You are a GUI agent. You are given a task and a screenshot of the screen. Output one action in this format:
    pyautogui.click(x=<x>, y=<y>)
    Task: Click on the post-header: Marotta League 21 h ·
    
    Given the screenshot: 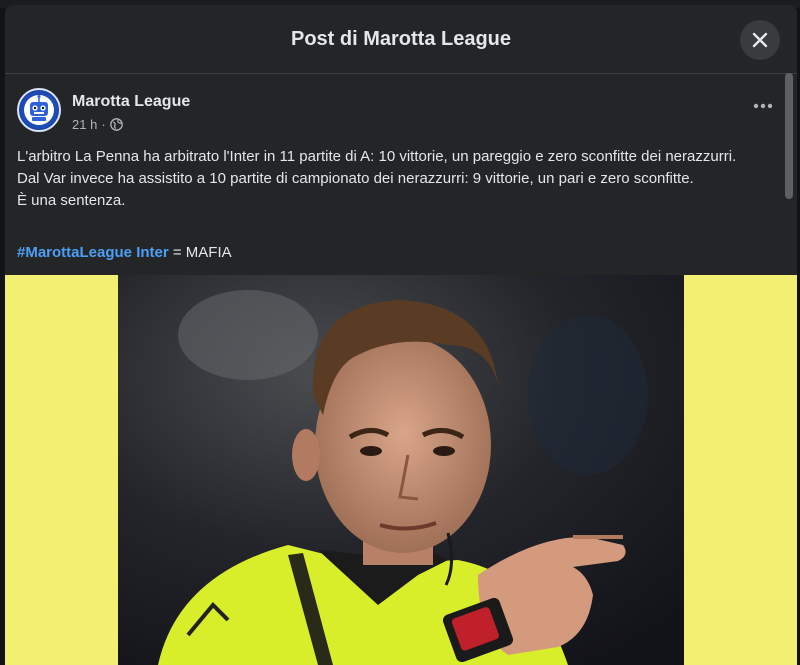 What is the action you would take?
    pyautogui.click(x=397, y=113)
    